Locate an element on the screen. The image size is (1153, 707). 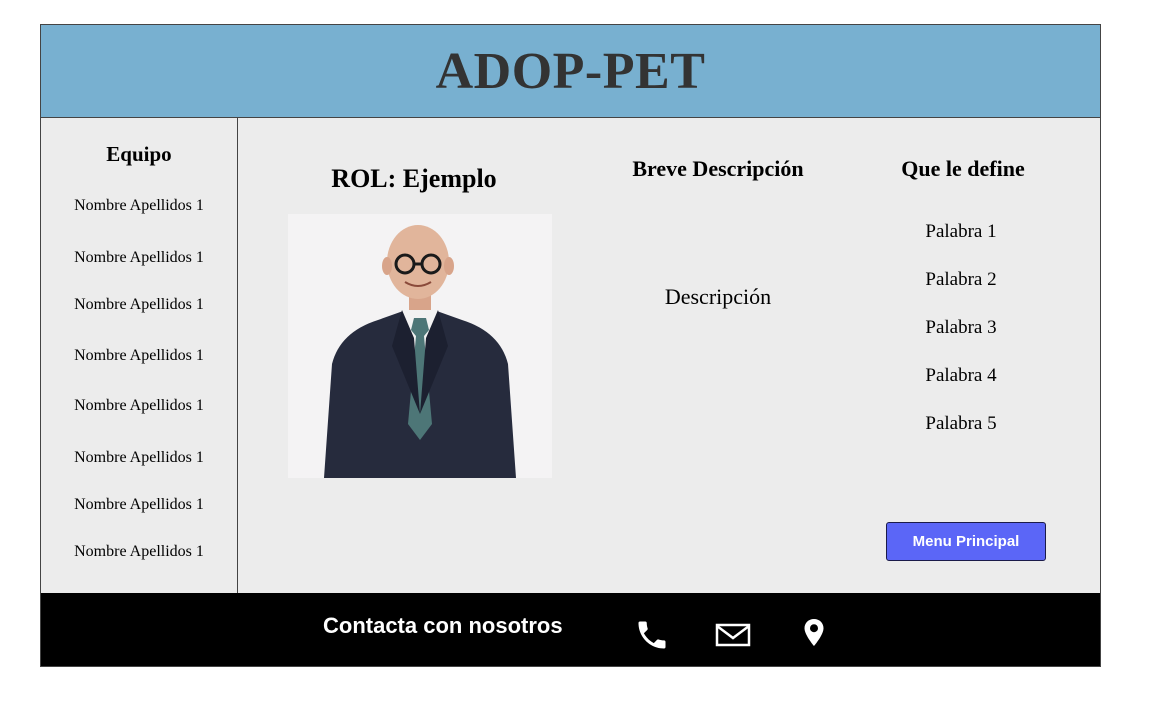
app-title: ADOP-PET is located at coordinates (570, 71).